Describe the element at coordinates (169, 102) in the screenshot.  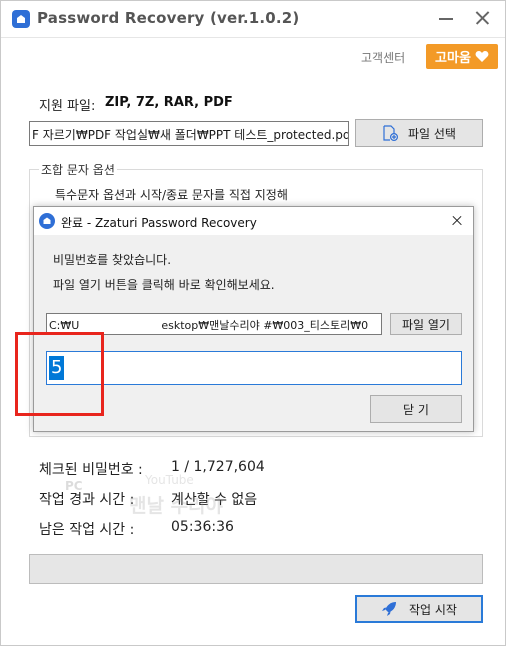
I see `supported-files-value: ZIP, 7Z, RAR, PDF` at that location.